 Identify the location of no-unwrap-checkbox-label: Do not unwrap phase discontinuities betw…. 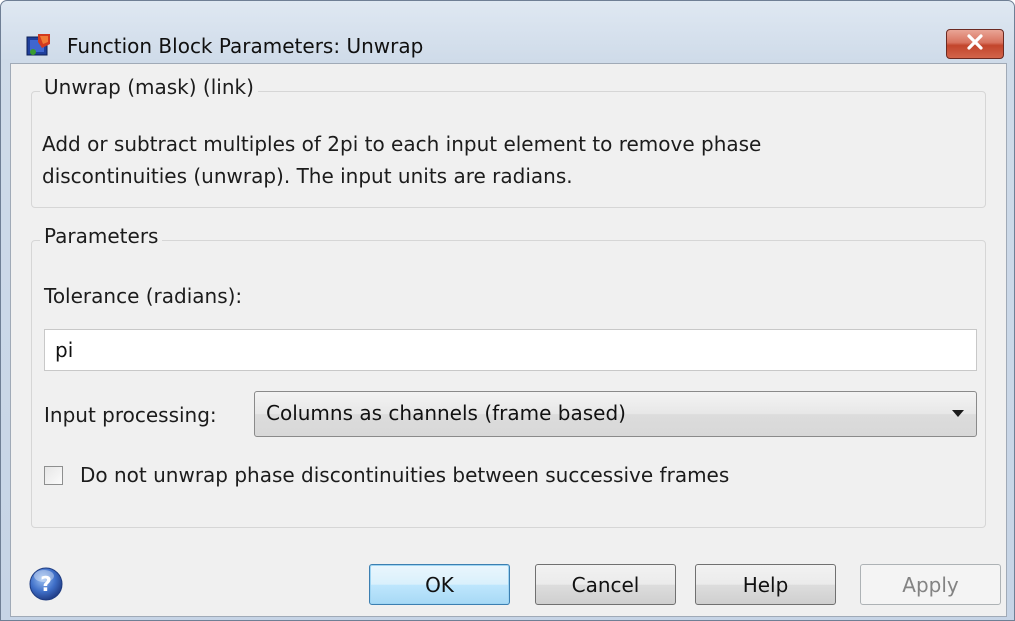
(404, 475).